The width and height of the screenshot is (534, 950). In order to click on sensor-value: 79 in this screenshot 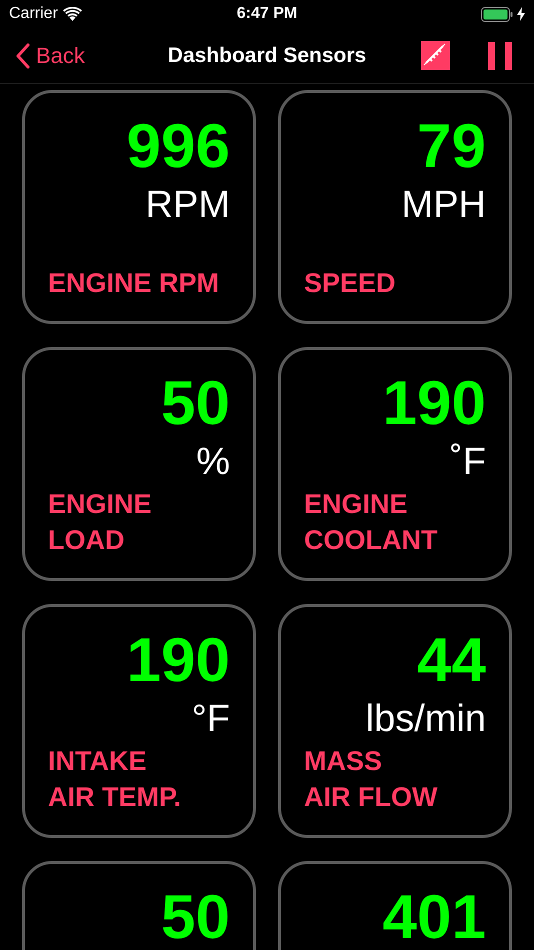, I will do `click(451, 147)`.